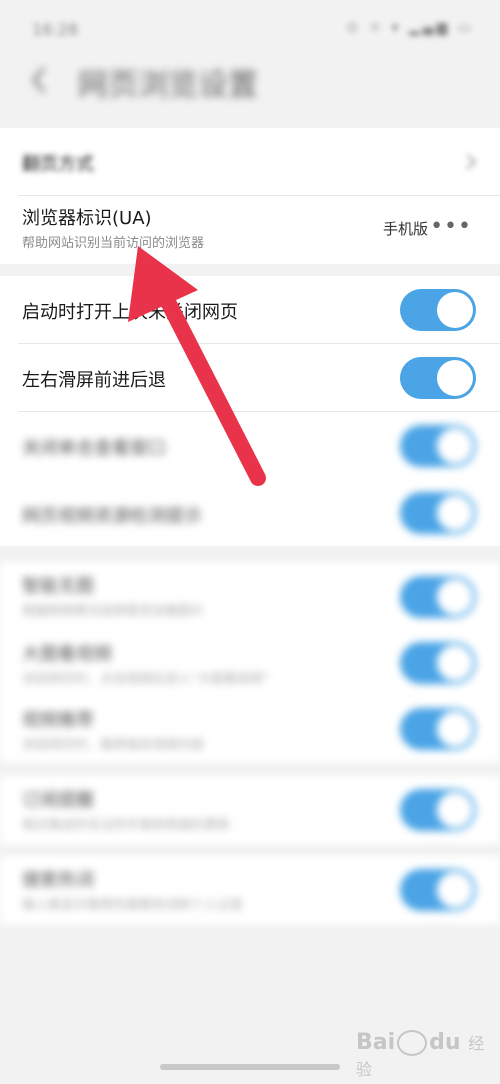 The width and height of the screenshot is (500, 1084). What do you see at coordinates (58, 800) in the screenshot?
I see `subscribe-title: 订阅提醒` at bounding box center [58, 800].